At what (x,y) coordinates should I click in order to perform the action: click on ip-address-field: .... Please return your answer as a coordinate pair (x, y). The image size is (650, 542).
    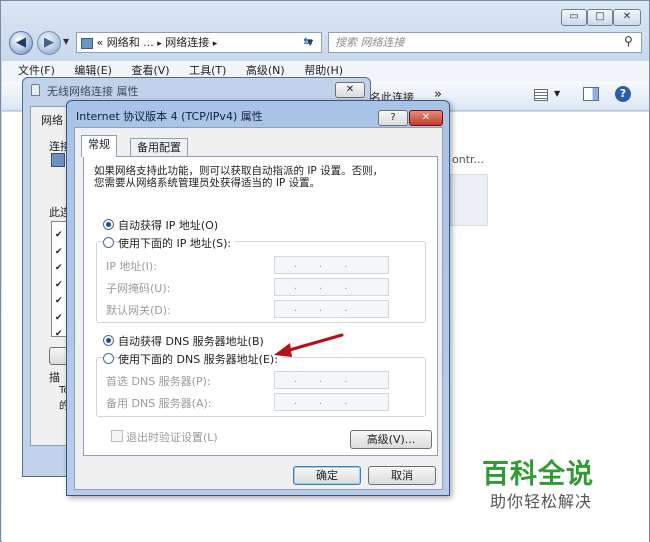
    Looking at the image, I should click on (331, 265).